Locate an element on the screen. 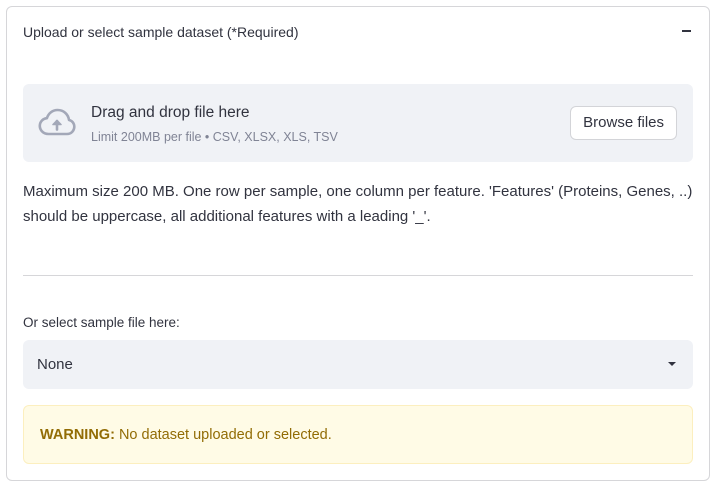  dropzone-title: Drag and drop file here is located at coordinates (170, 112).